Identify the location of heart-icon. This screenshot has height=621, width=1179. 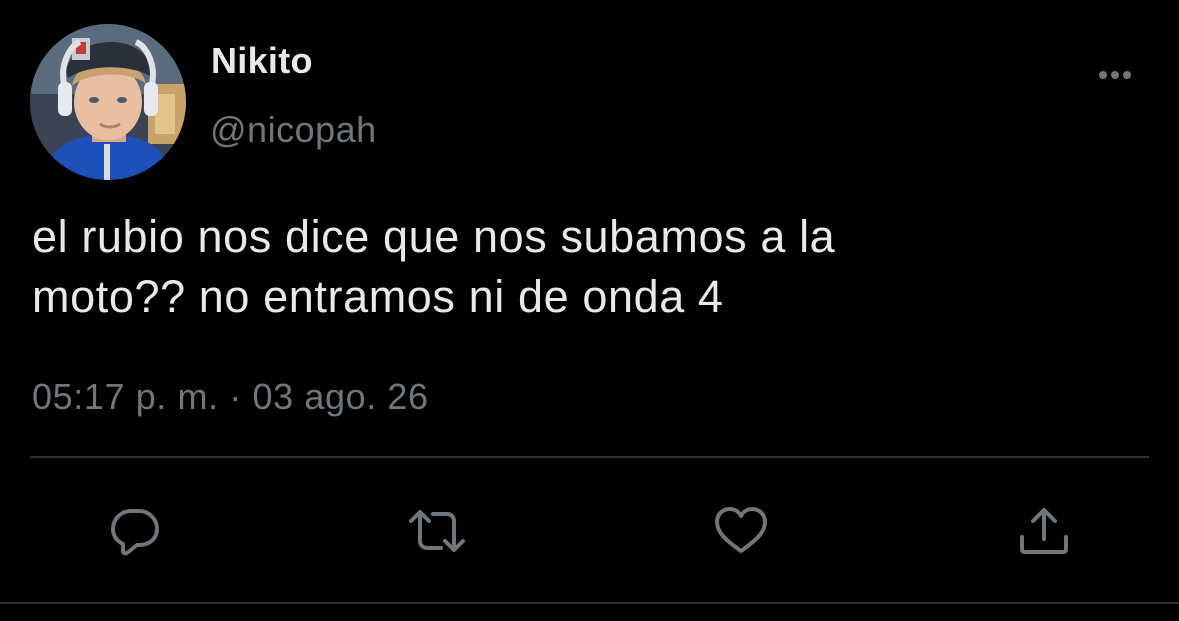
(741, 530).